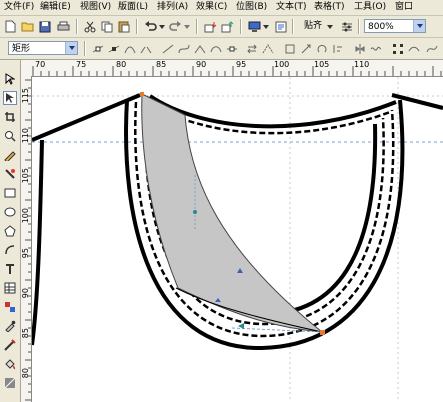 This screenshot has height=402, width=443. I want to click on select-all-nodes-icon, so click(397, 48).